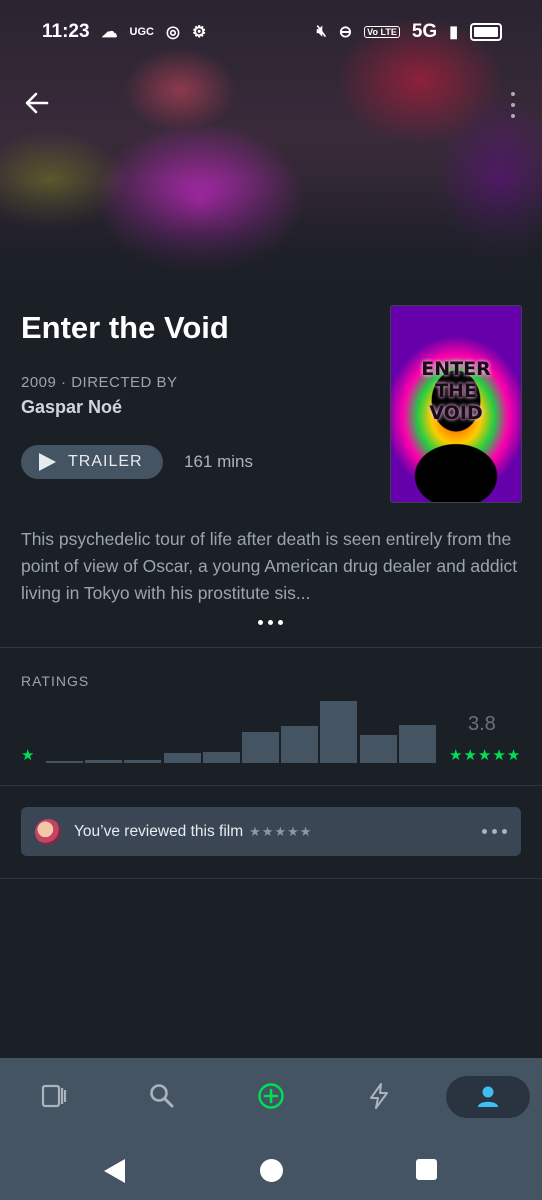  Describe the element at coordinates (28, 755) in the screenshot. I see `low-star-icon: ★` at that location.